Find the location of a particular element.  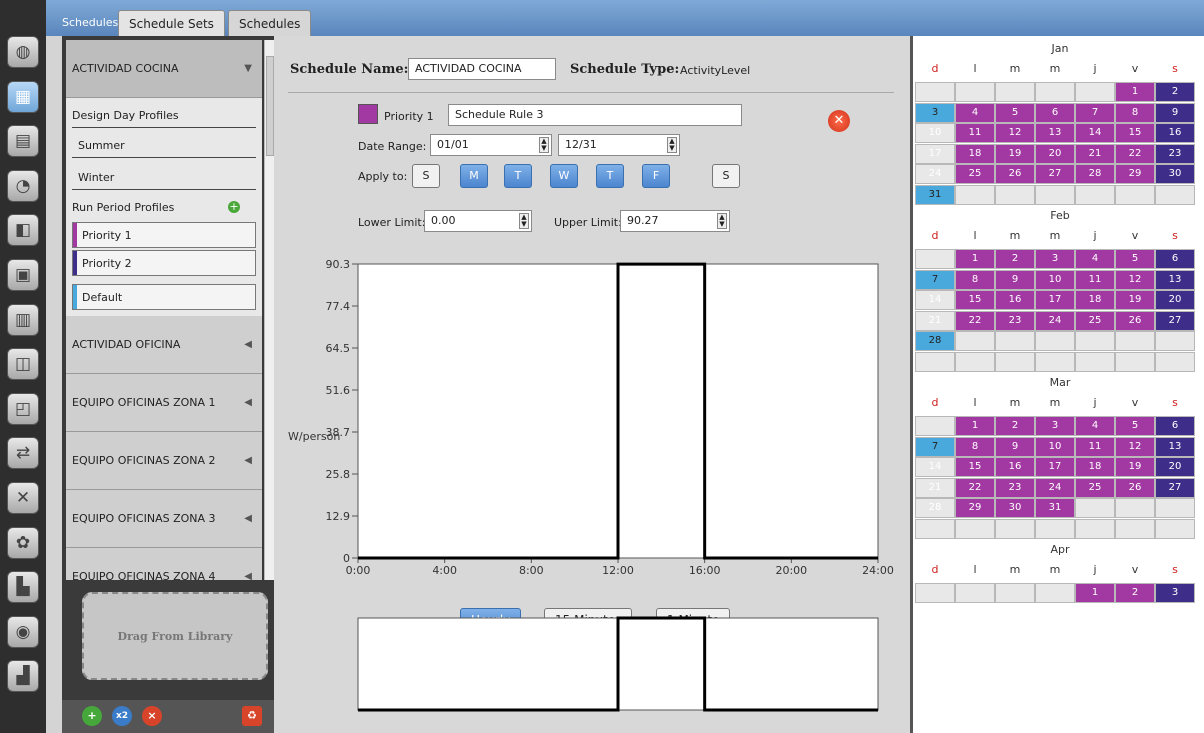

construction-icon: ▤ is located at coordinates (23, 141).